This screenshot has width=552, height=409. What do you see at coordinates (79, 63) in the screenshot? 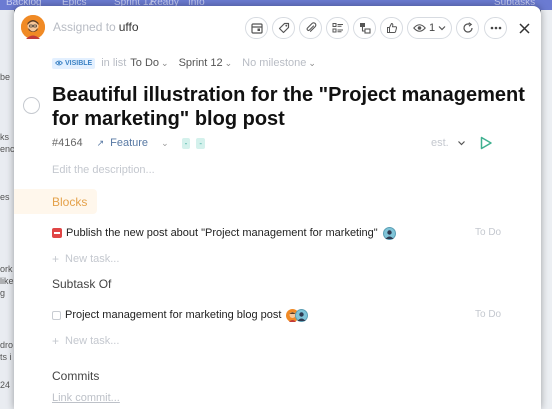
I see `visibility-label: VISIBLE` at bounding box center [79, 63].